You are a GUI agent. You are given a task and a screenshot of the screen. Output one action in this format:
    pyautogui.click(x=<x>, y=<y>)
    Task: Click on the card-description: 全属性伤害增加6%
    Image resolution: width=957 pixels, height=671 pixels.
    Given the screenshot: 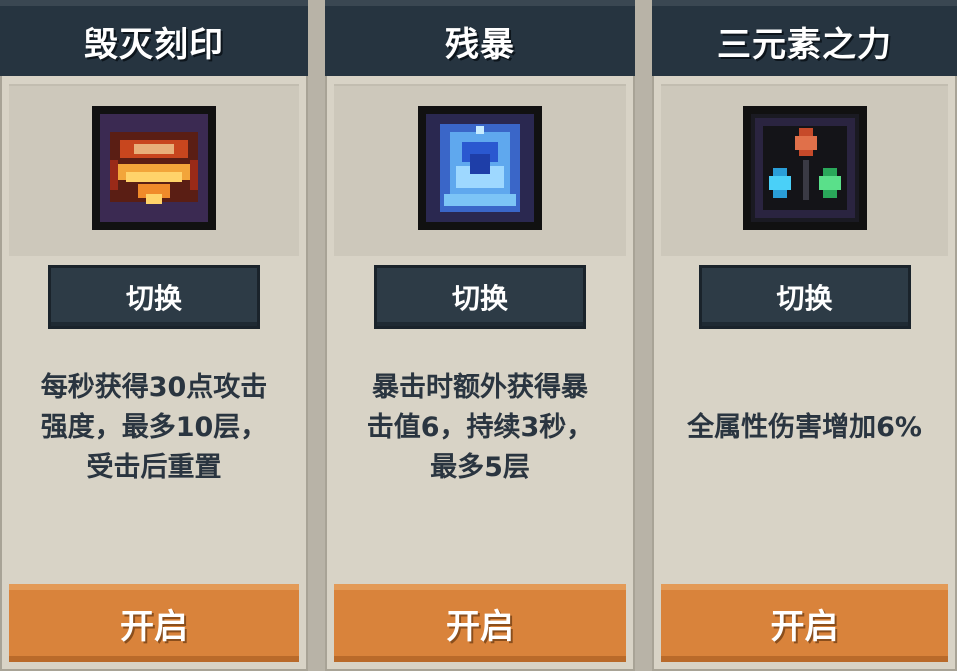 What is the action you would take?
    pyautogui.click(x=804, y=428)
    